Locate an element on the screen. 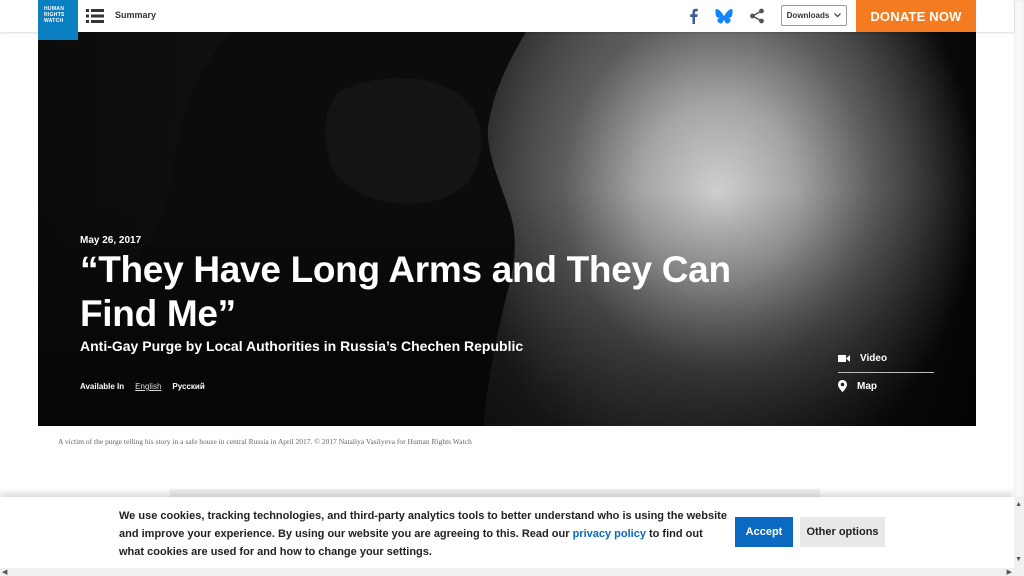 The image size is (1024, 576). logo-line-3: WATCH is located at coordinates (54, 21).